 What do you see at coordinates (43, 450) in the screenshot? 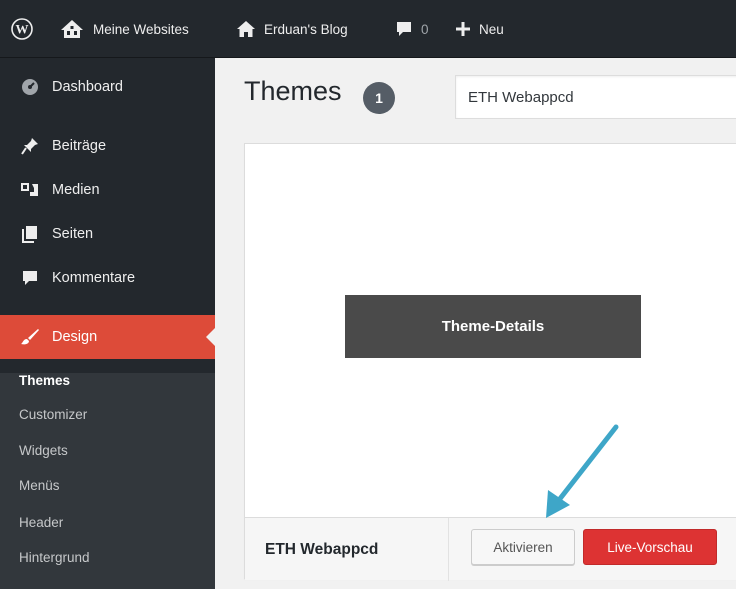
I see `submenu-item-widgets: Widgets` at bounding box center [43, 450].